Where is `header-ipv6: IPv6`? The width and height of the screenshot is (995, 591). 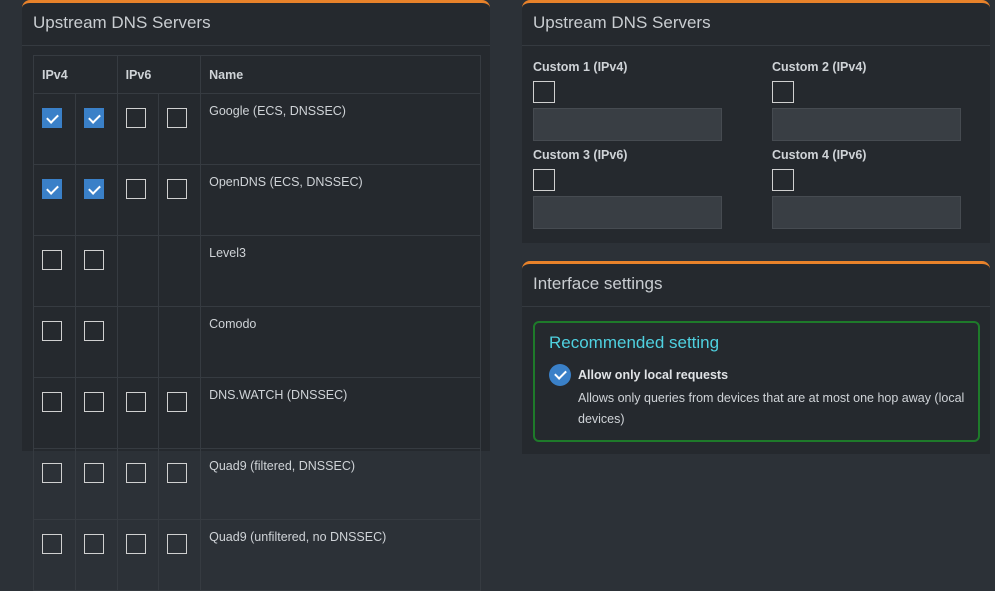 header-ipv6: IPv6 is located at coordinates (159, 74).